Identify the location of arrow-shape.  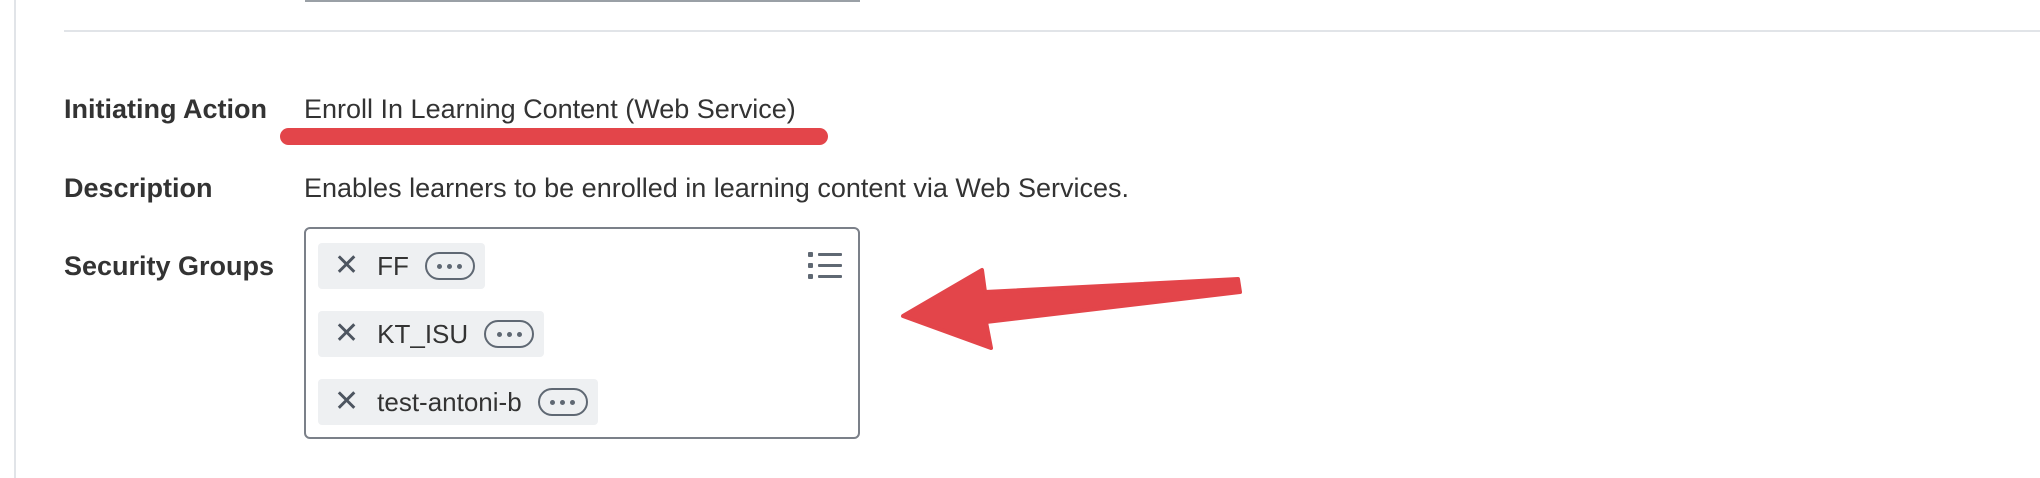
(1071, 309).